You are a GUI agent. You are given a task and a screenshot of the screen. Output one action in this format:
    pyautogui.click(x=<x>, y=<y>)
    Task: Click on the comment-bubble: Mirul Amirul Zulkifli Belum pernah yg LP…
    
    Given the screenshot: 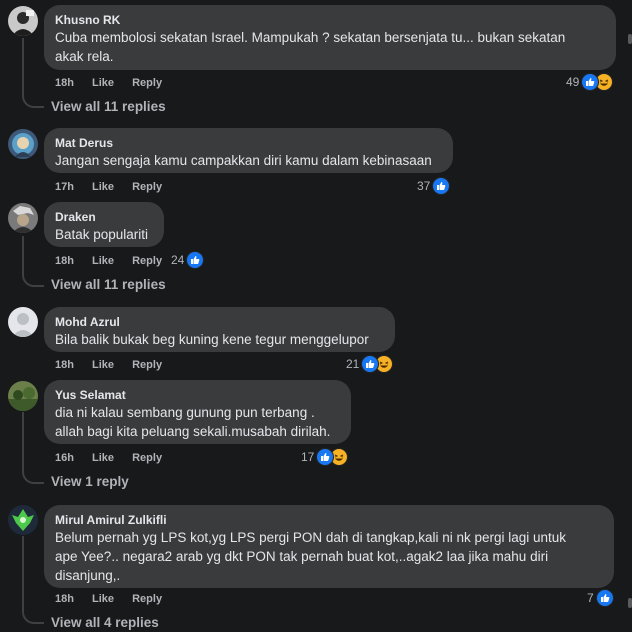 What is the action you would take?
    pyautogui.click(x=329, y=546)
    